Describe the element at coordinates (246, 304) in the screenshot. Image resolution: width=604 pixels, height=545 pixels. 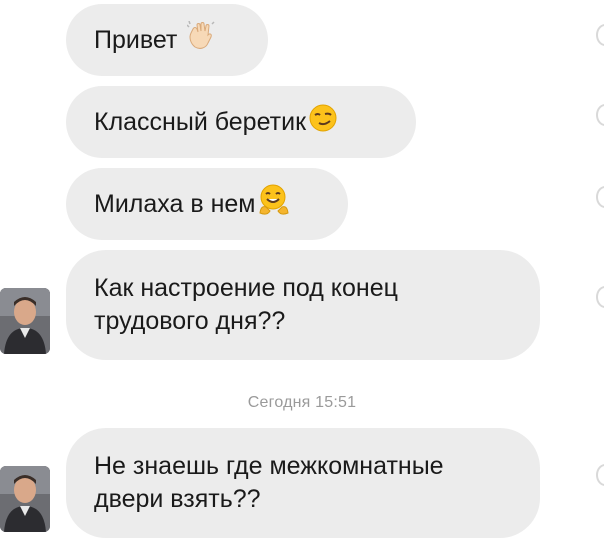
I see `message-text: Как настроение под конец трудового дня??` at that location.